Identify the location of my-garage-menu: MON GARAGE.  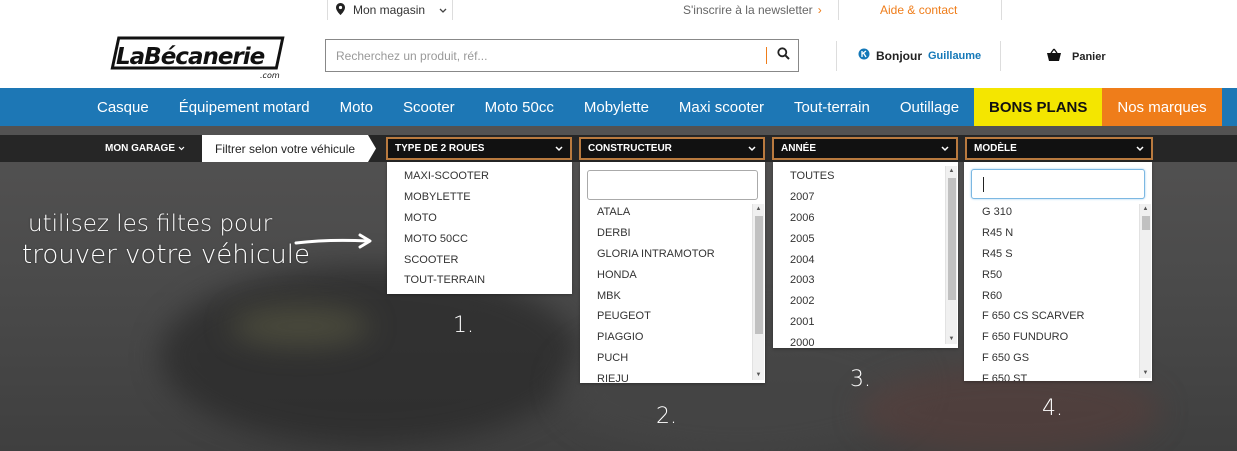
(145, 148).